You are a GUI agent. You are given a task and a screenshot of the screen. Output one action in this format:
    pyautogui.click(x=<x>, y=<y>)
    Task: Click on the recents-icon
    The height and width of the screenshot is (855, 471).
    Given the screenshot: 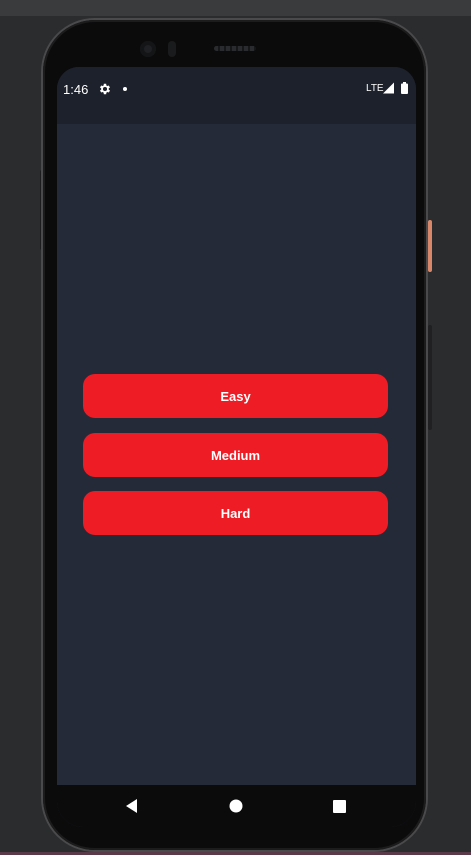 What is the action you would take?
    pyautogui.click(x=339, y=806)
    